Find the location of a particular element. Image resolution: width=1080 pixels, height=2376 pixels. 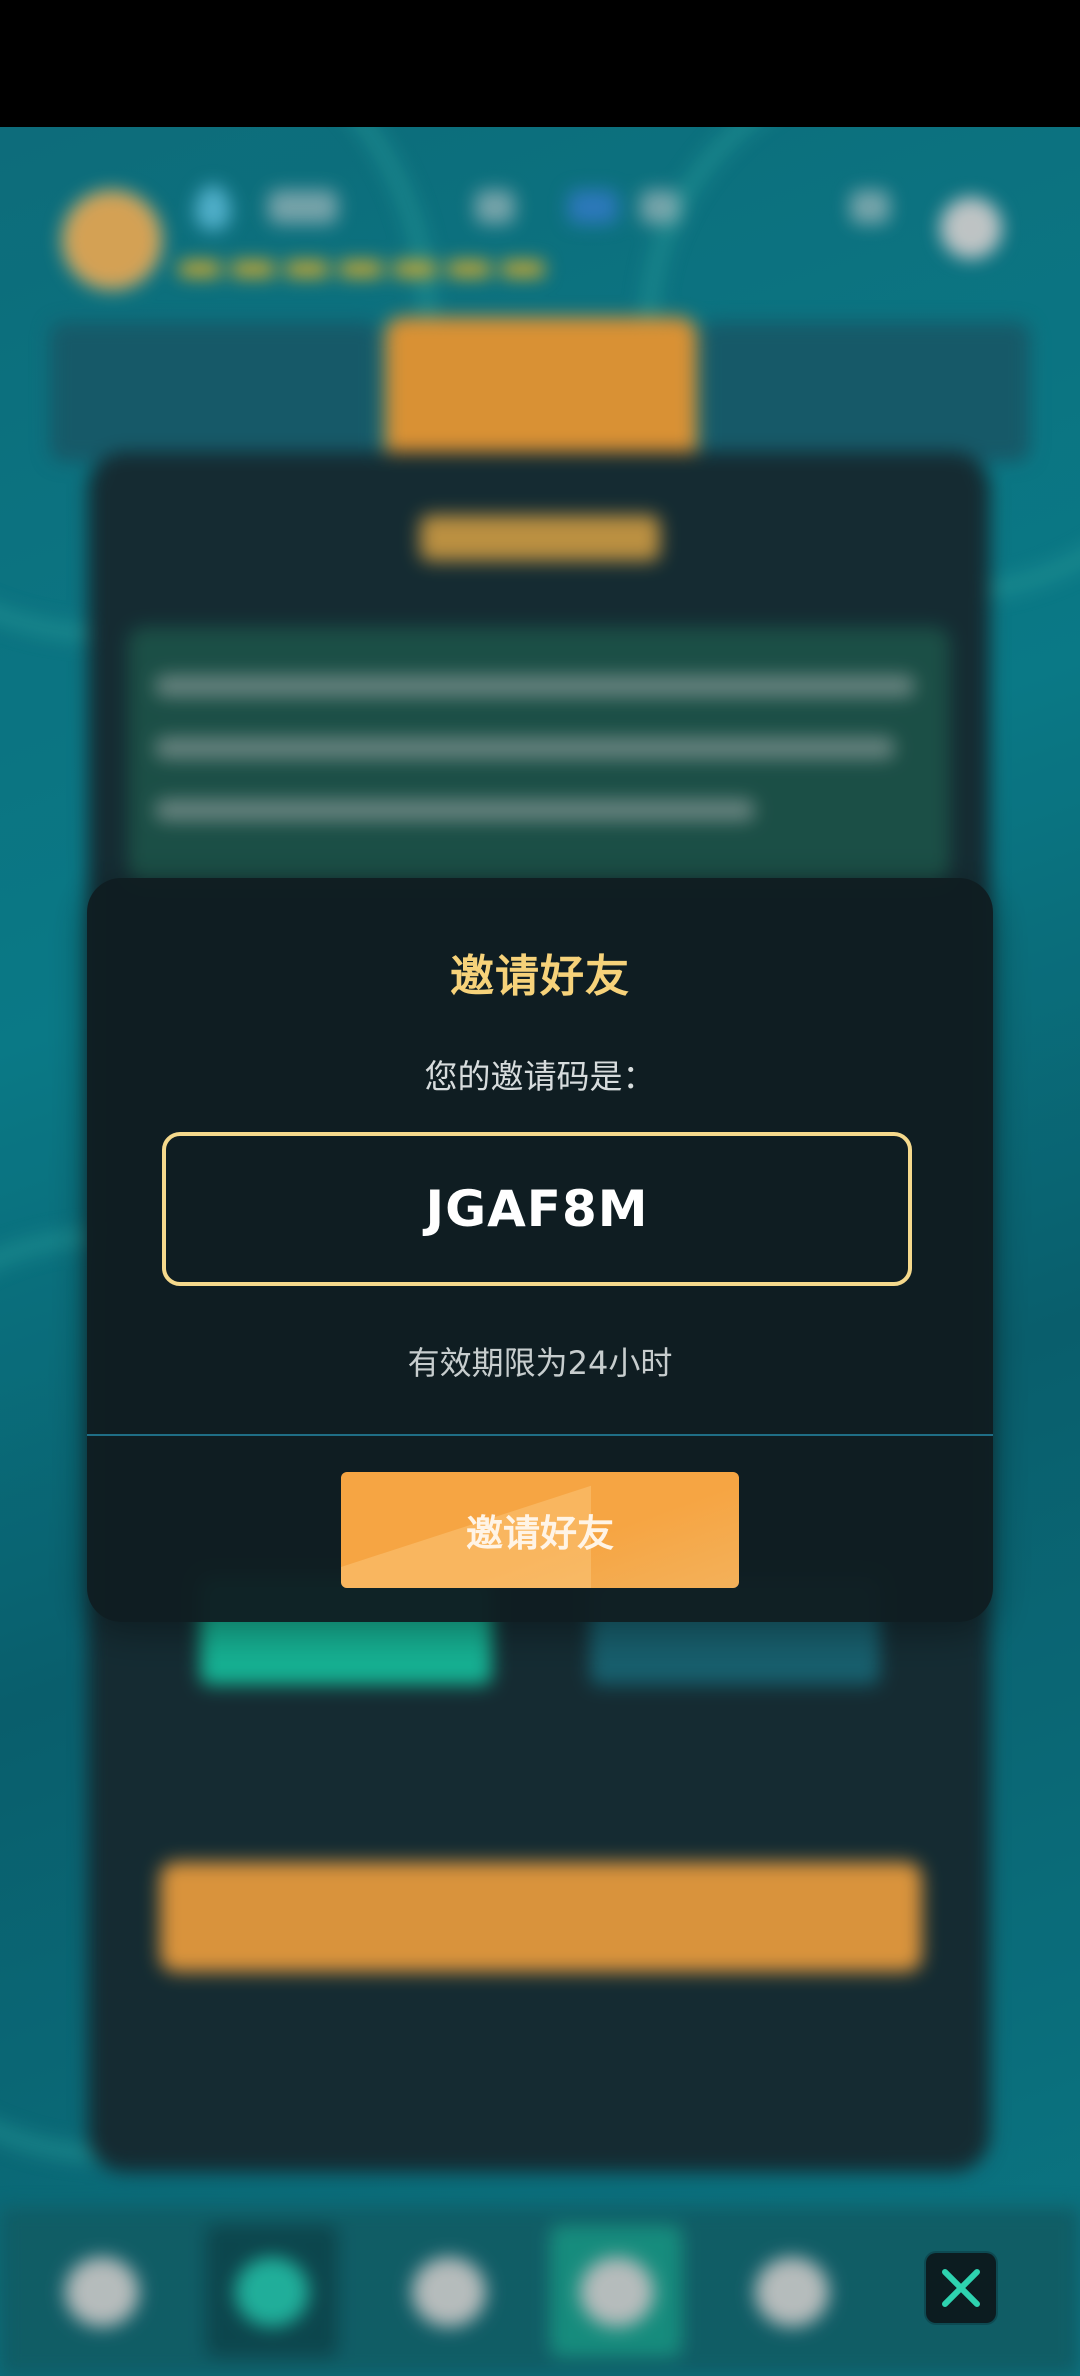

invite-code: JGAF8M is located at coordinates (537, 1209).